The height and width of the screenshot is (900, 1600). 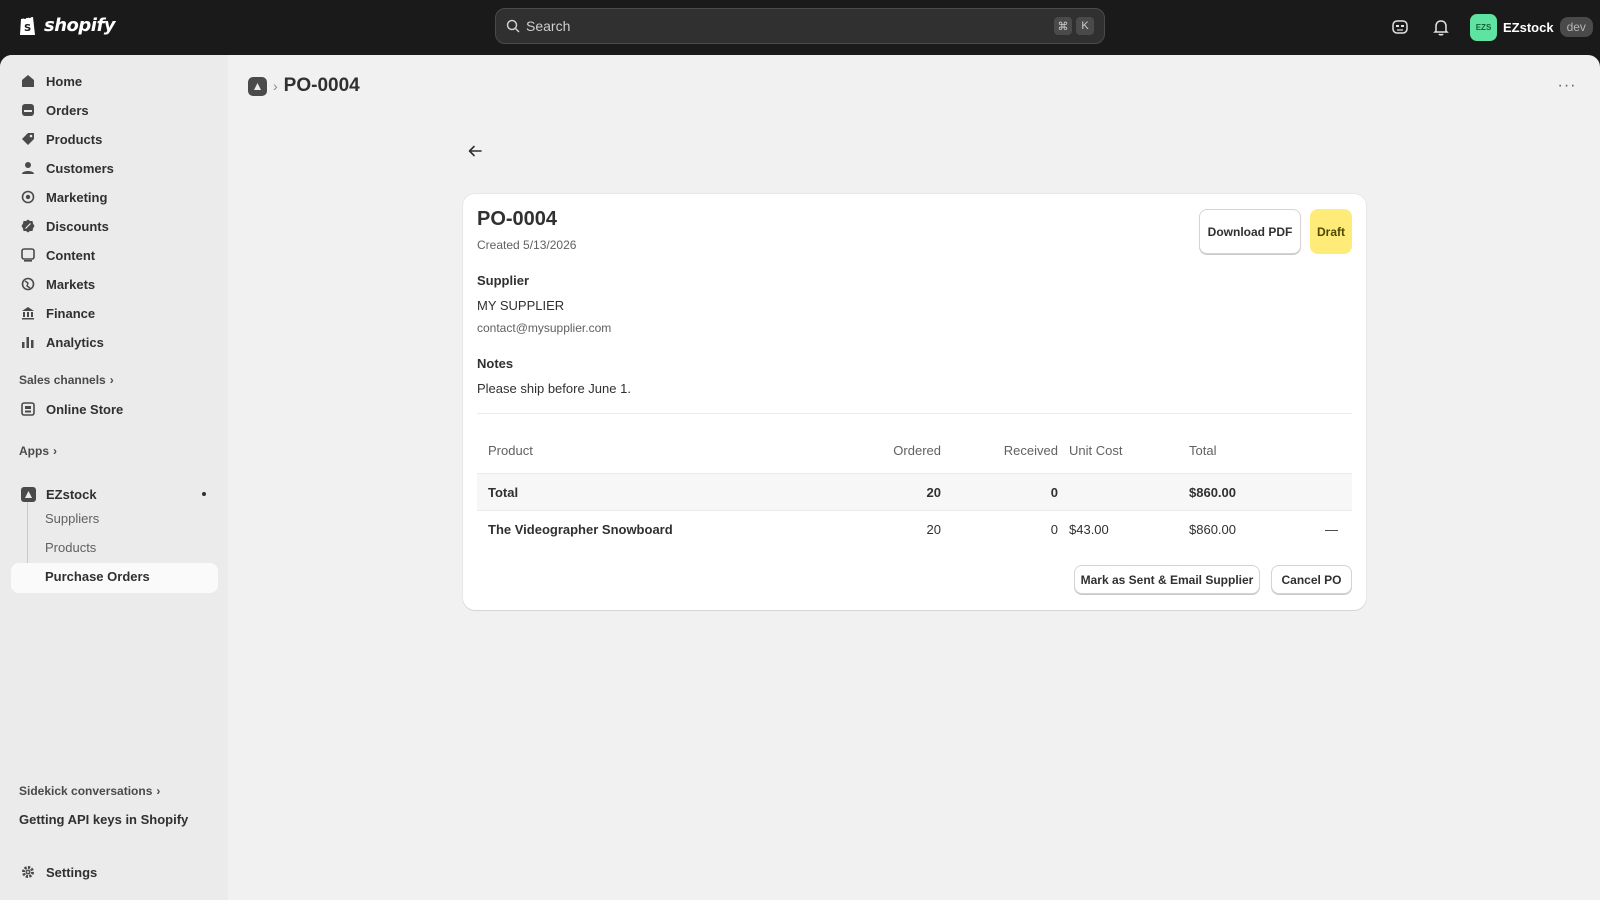 What do you see at coordinates (70, 547) in the screenshot?
I see `sidebar-subitem-products: Products` at bounding box center [70, 547].